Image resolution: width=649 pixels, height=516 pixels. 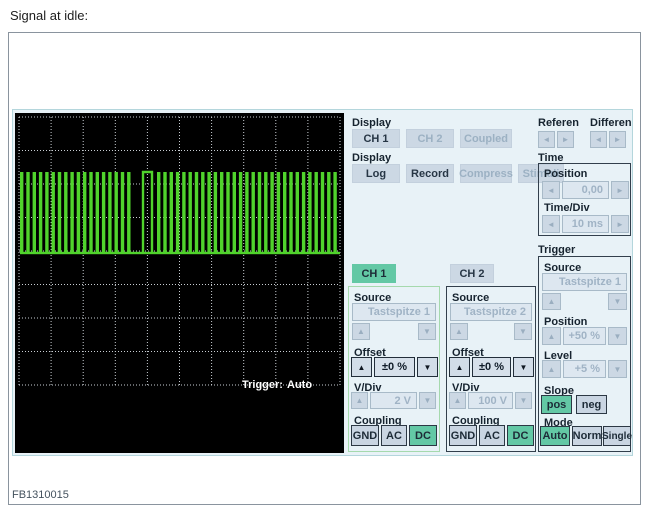 I want to click on ch1-coupling-gnd-button: GND, so click(x=365, y=435).